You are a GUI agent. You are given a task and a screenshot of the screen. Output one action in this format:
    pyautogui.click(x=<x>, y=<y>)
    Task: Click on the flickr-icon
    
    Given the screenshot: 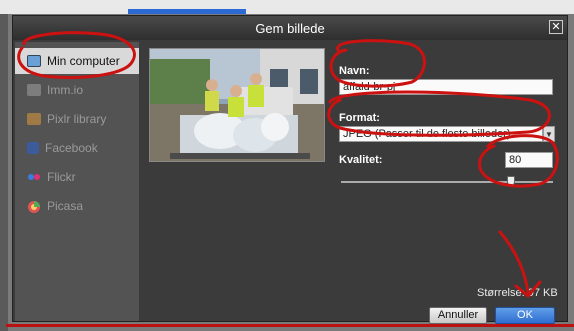 What is the action you would take?
    pyautogui.click(x=34, y=177)
    